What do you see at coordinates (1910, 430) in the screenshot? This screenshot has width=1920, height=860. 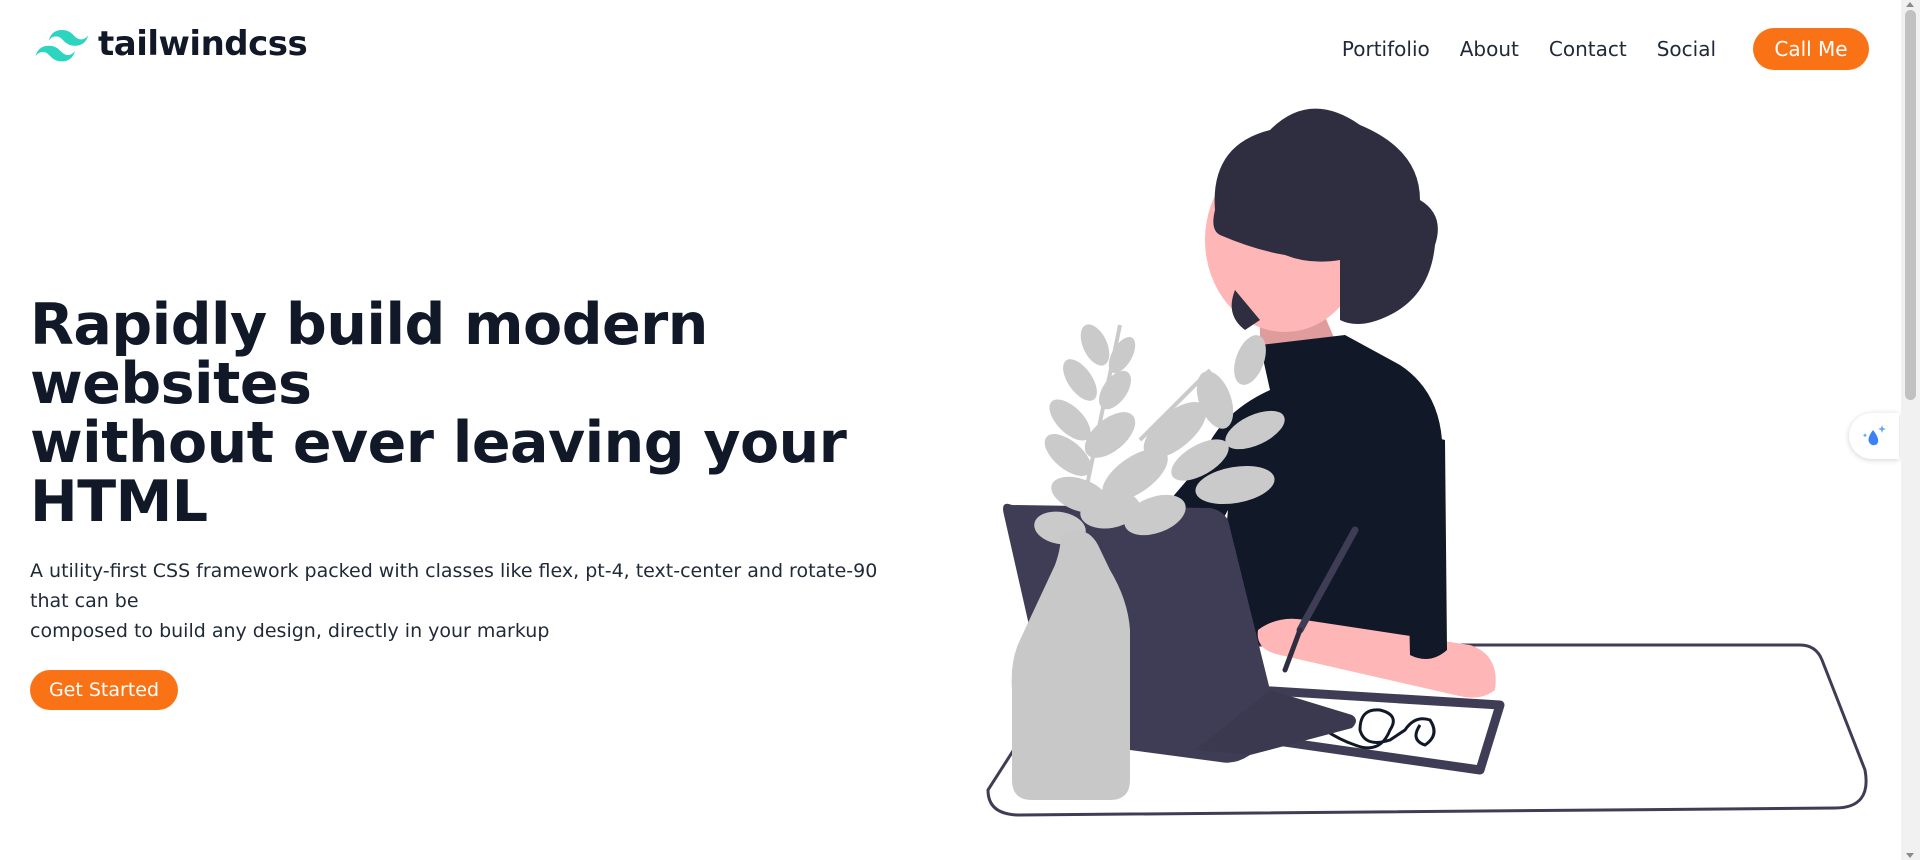 I see `page-scrollbar` at bounding box center [1910, 430].